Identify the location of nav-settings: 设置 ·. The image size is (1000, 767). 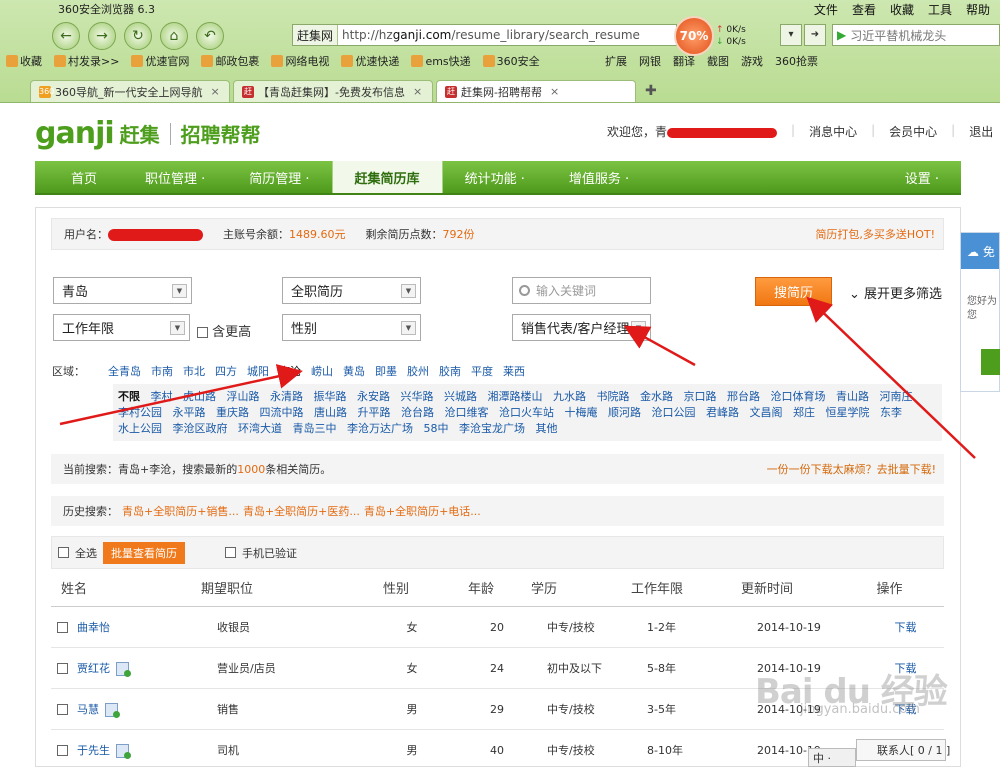
(922, 177).